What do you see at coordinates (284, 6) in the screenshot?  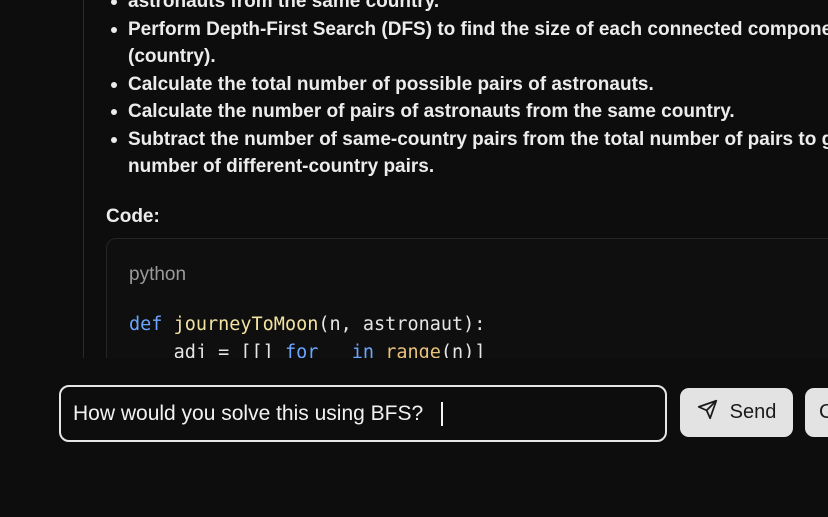 I see `list-item-text: astronauts from the same country.` at bounding box center [284, 6].